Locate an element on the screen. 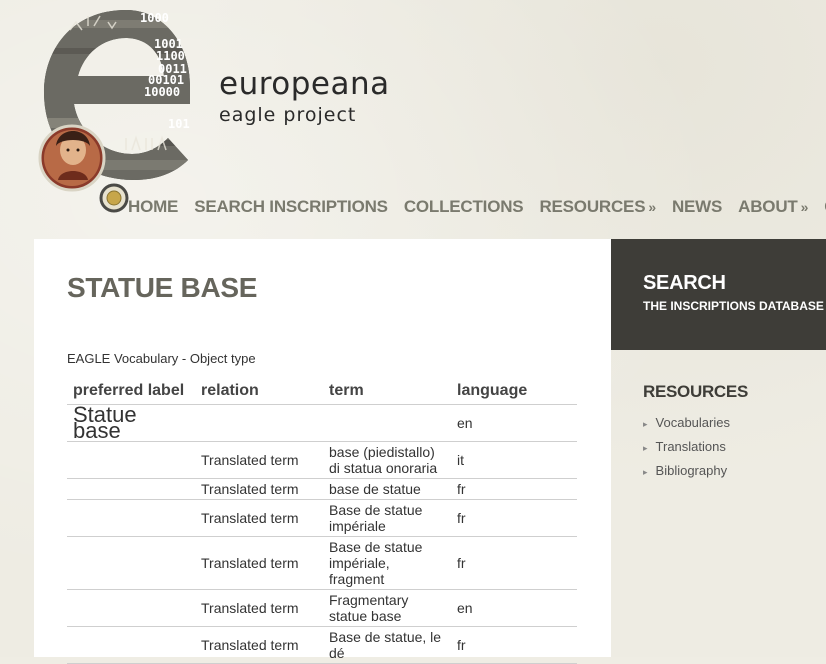 This screenshot has width=826, height=664. search-title: SEARCH is located at coordinates (684, 283).